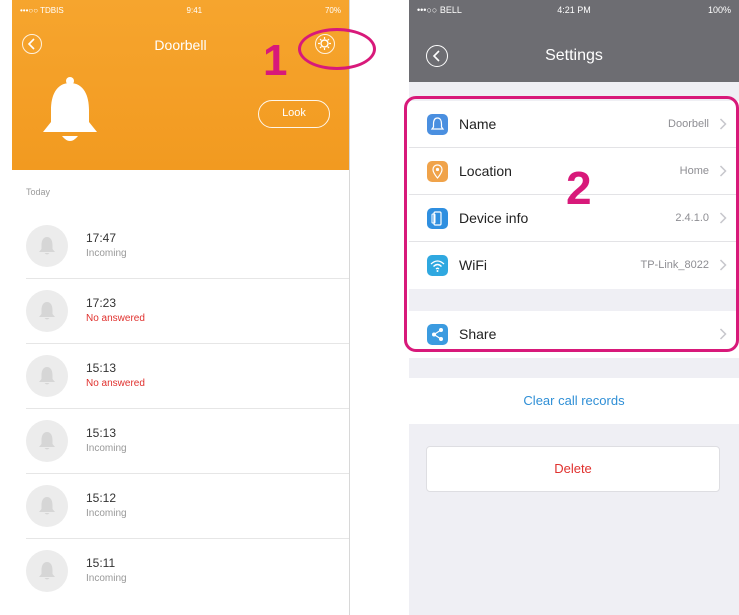 The width and height of the screenshot is (739, 615). What do you see at coordinates (180, 10) in the screenshot?
I see `status-bar: •••○○ TDBIS 9:41 70%` at bounding box center [180, 10].